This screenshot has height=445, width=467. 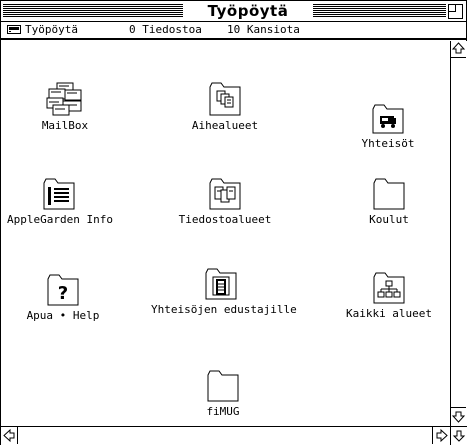 What do you see at coordinates (233, 39) in the screenshot?
I see `divider` at bounding box center [233, 39].